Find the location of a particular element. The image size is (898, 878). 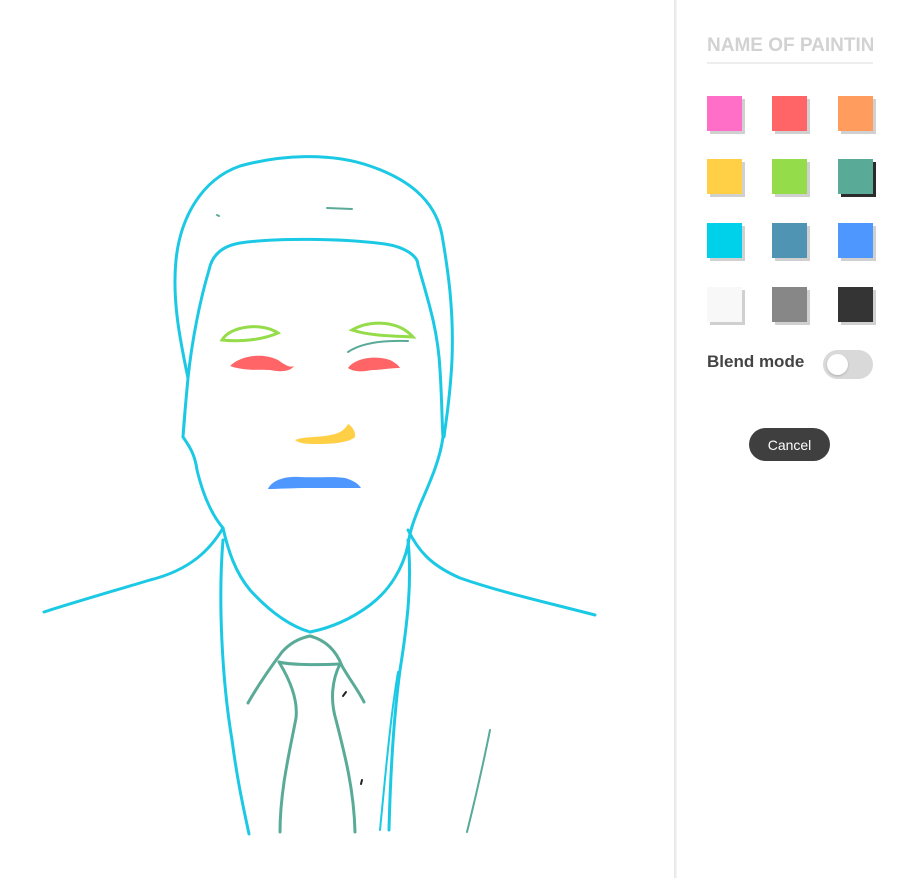

swatch-yellow is located at coordinates (724, 176).